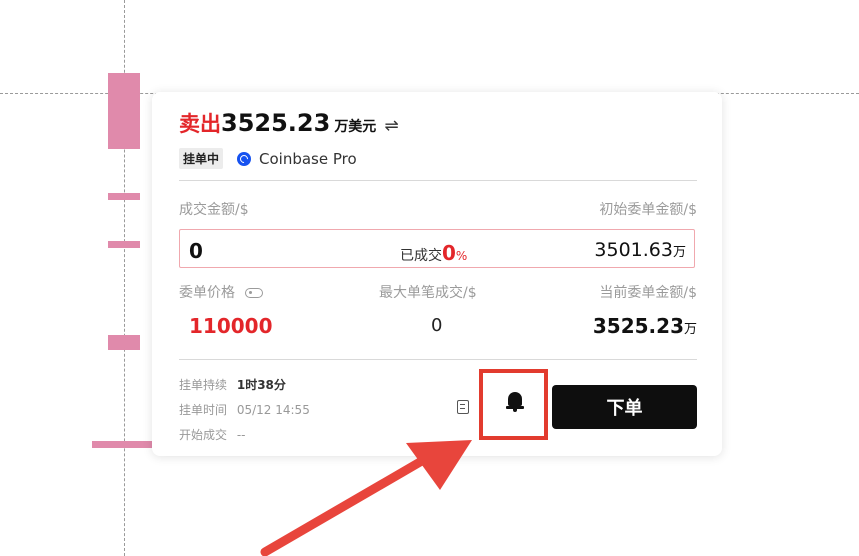 The width and height of the screenshot is (859, 556). I want to click on pointer-arrow, so click(366, 498).